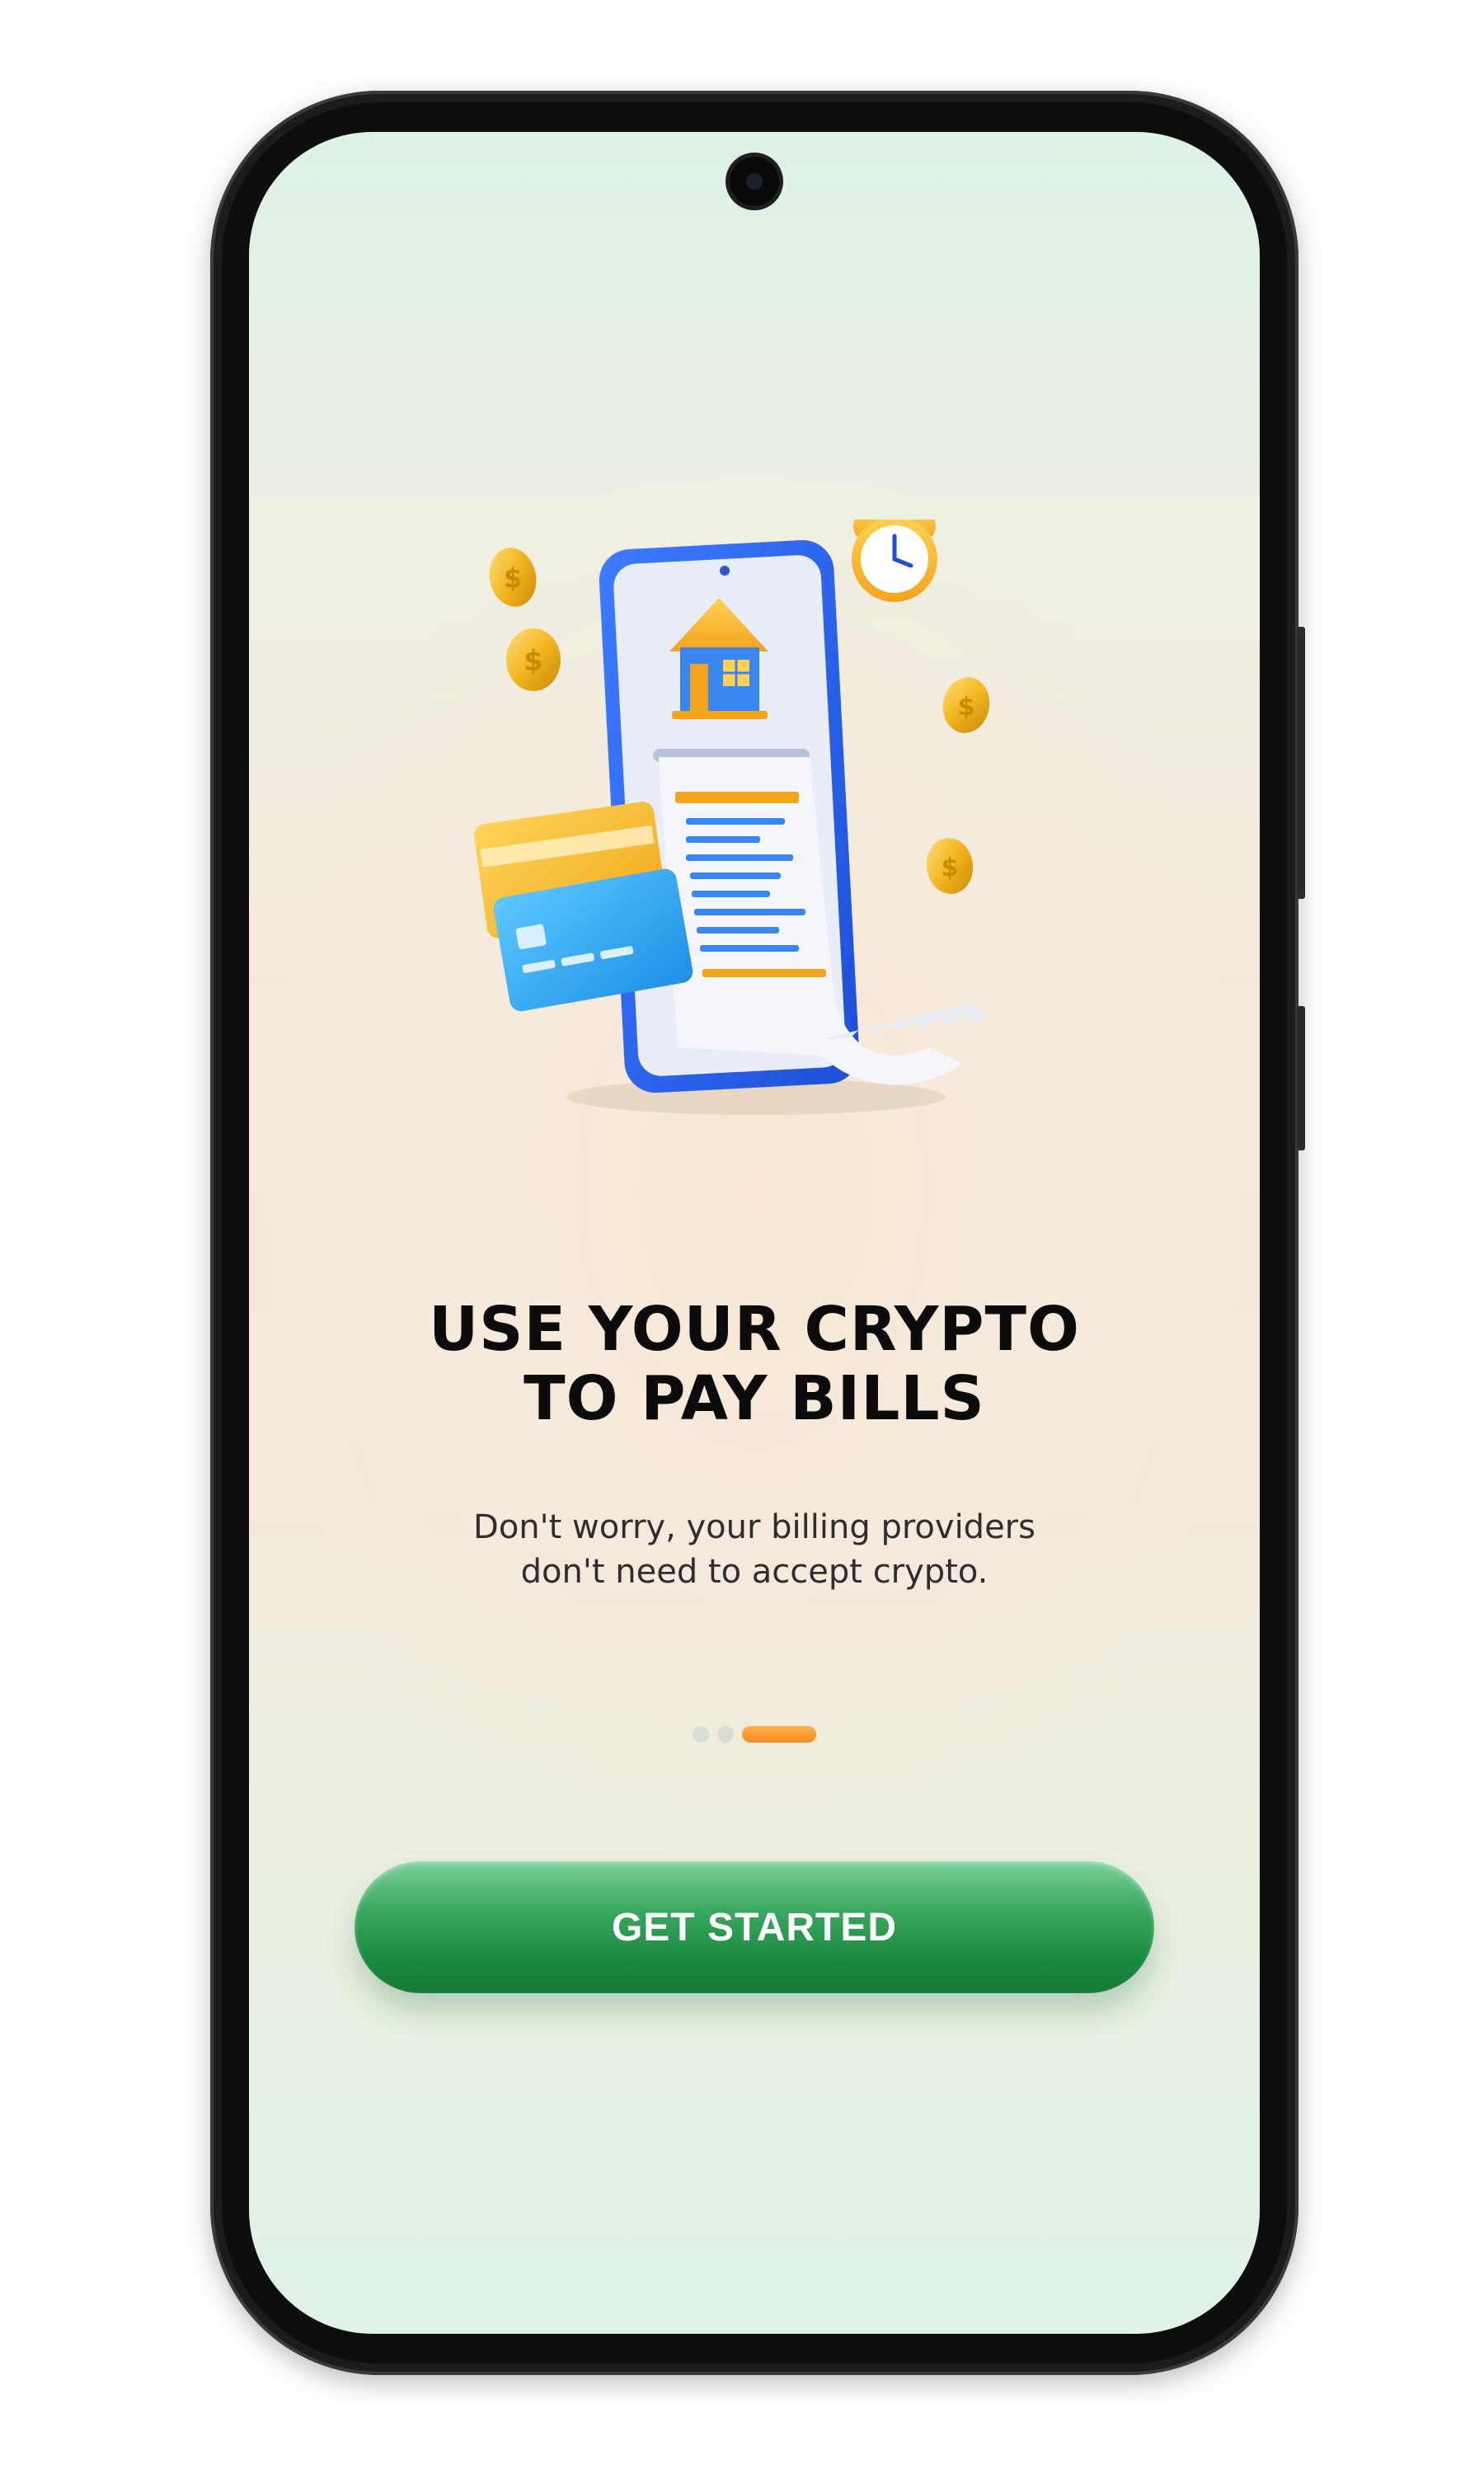 The height and width of the screenshot is (2474, 1484). What do you see at coordinates (754, 1398) in the screenshot?
I see `title-line: TO PAY BILLS` at bounding box center [754, 1398].